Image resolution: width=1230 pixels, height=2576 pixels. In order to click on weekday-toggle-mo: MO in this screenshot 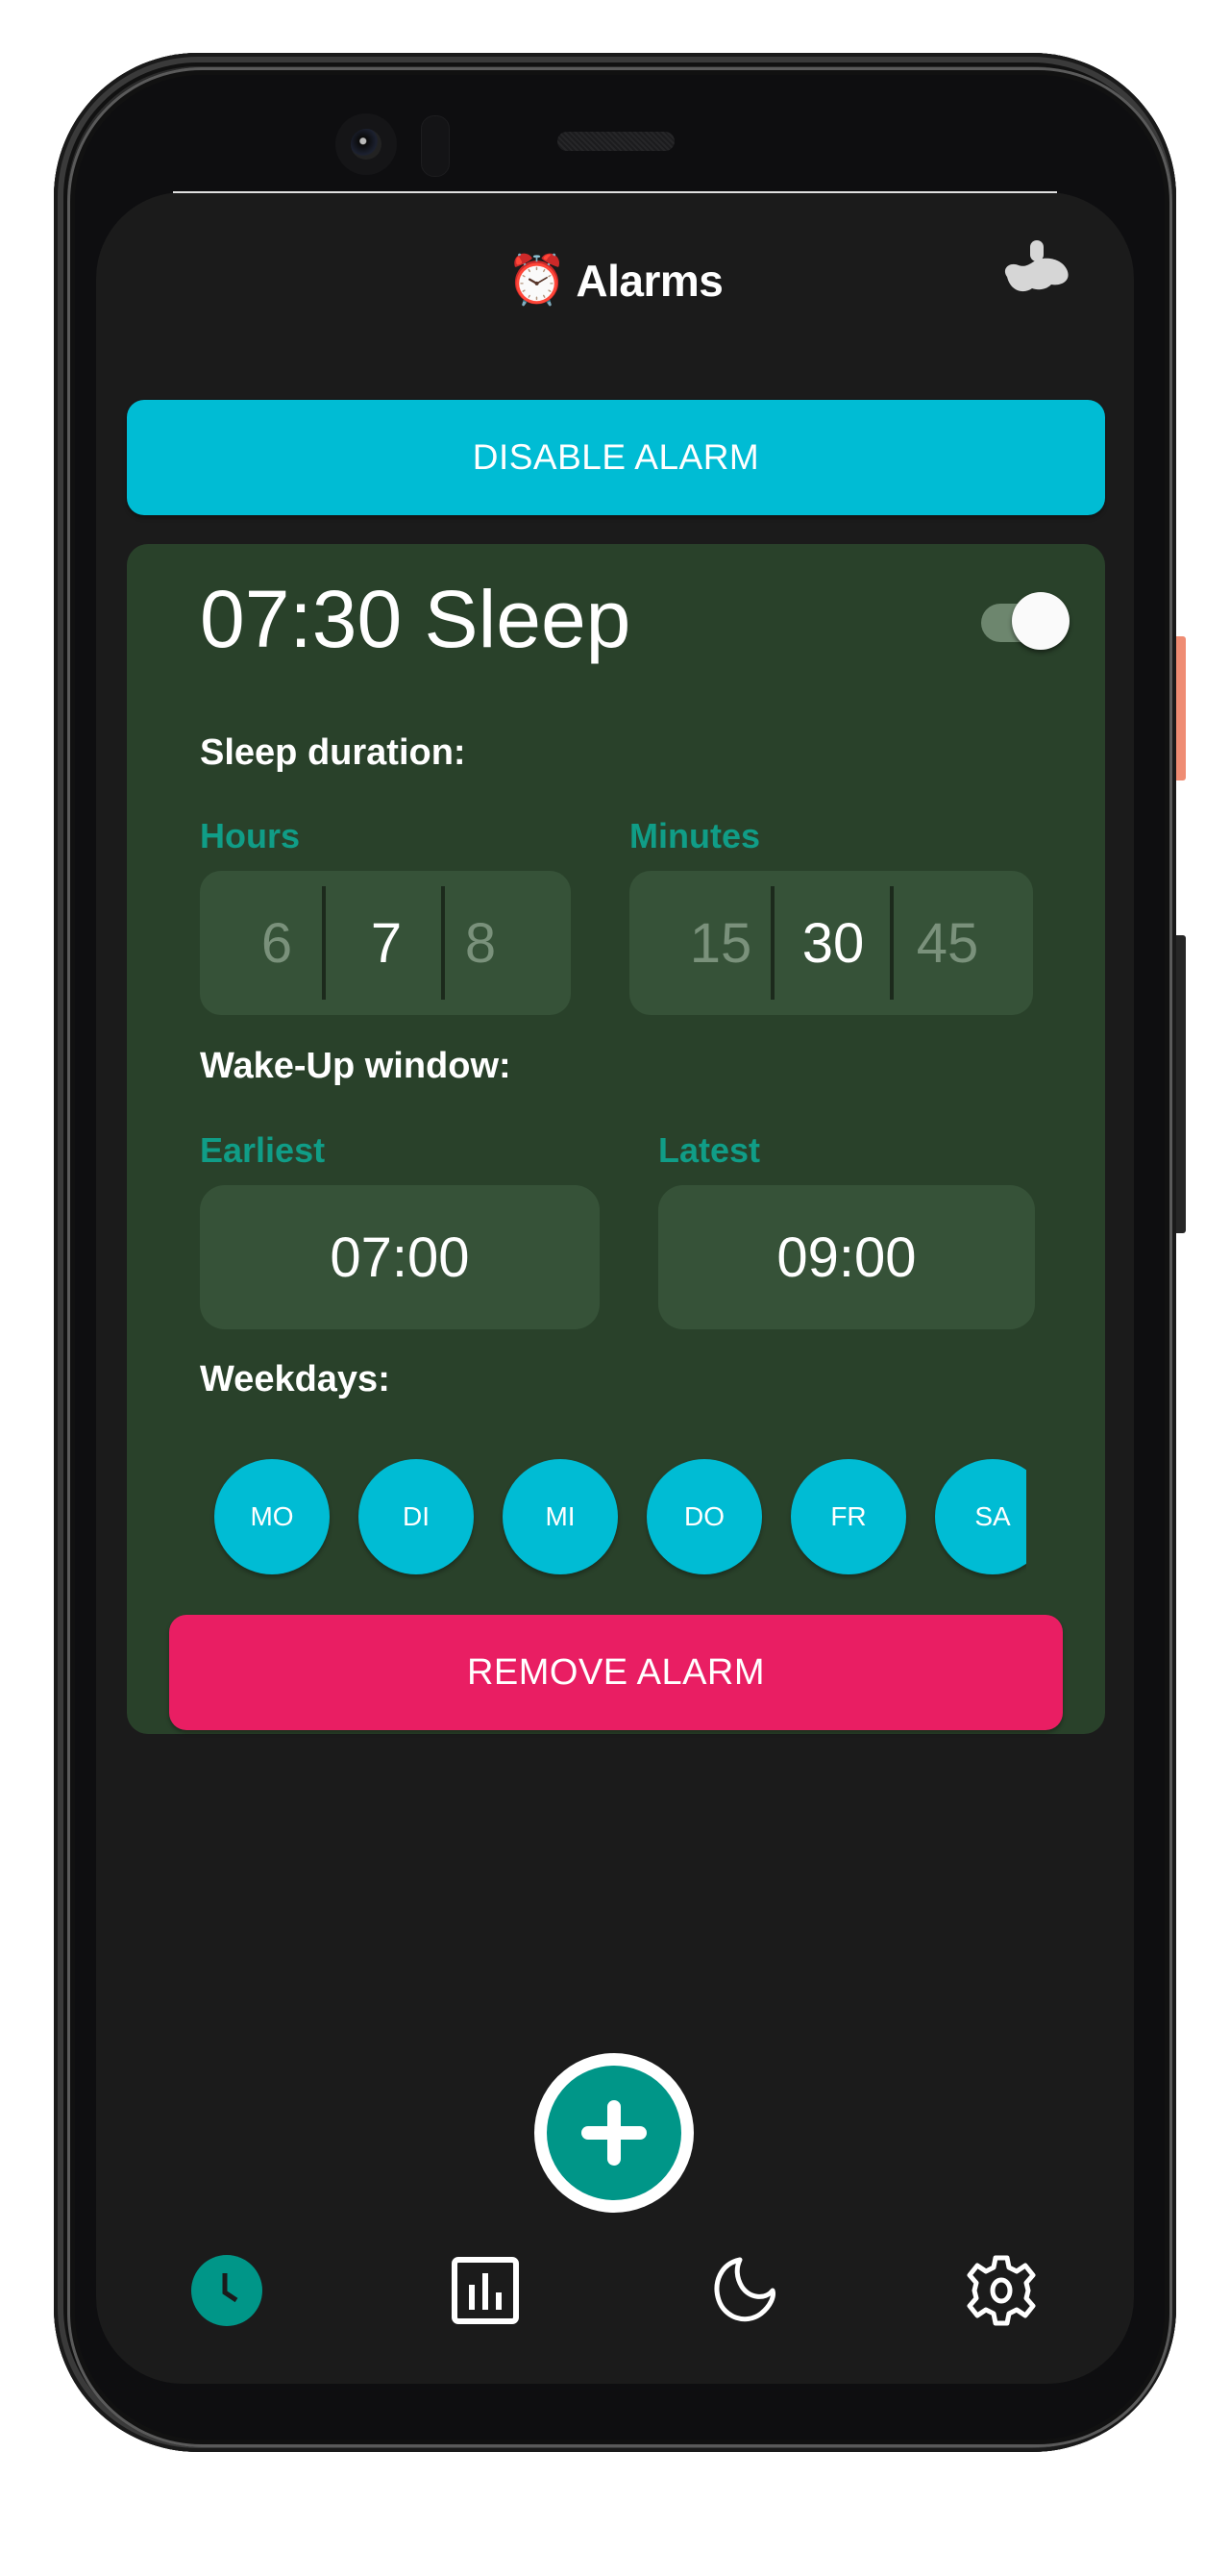, I will do `click(272, 1516)`.